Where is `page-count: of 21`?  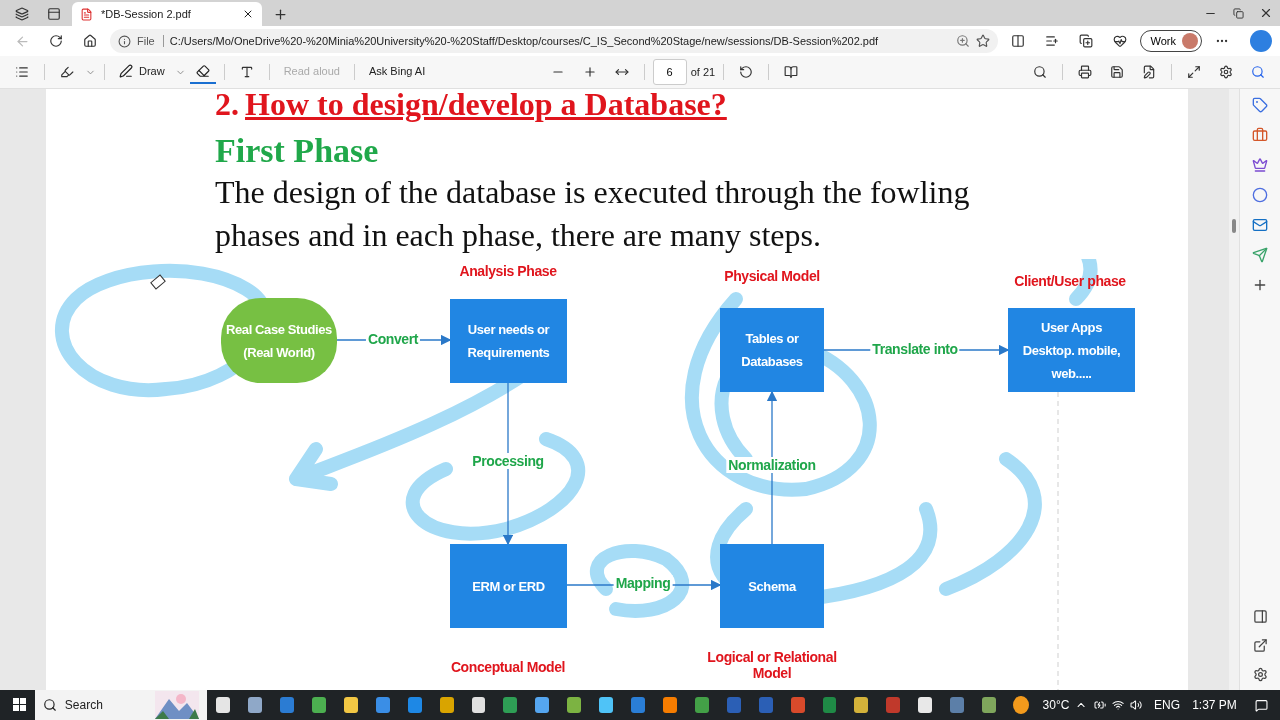
page-count: of 21 is located at coordinates (703, 72).